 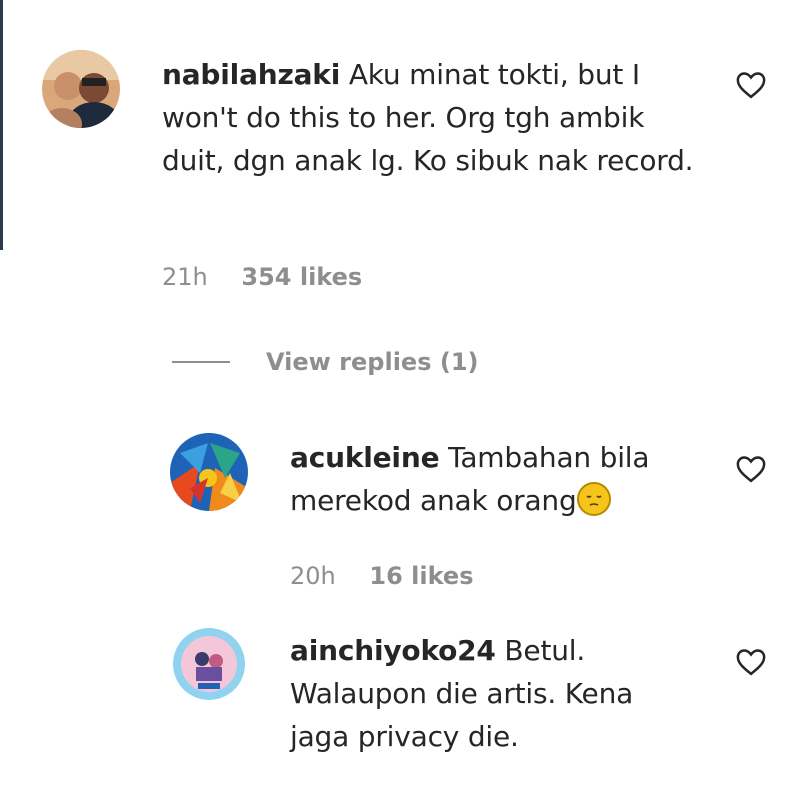 What do you see at coordinates (1, 125) in the screenshot?
I see `window-edge` at bounding box center [1, 125].